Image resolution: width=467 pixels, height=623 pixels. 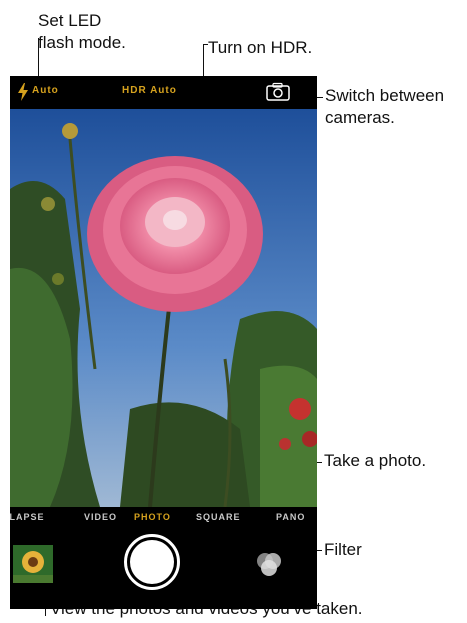 What do you see at coordinates (218, 517) in the screenshot?
I see `mode-square: SQUARE` at bounding box center [218, 517].